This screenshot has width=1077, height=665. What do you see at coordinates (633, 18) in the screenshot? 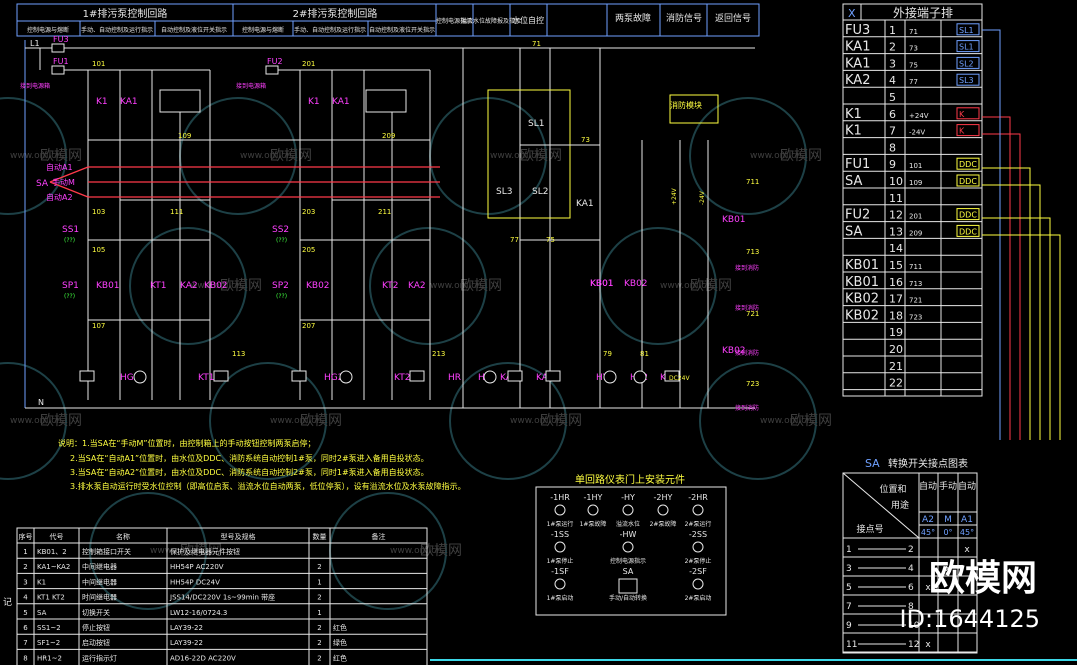
I see `header-cell-6: 两泵故障` at bounding box center [633, 18].